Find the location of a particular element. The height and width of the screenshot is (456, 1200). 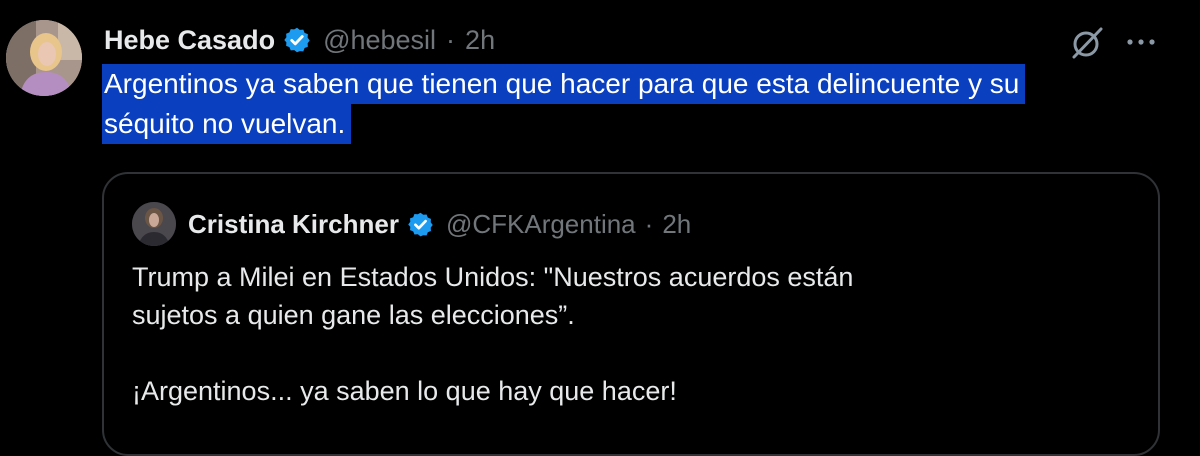

tweet-header: Hebe Casado @hebesil · 2h is located at coordinates (299, 40).